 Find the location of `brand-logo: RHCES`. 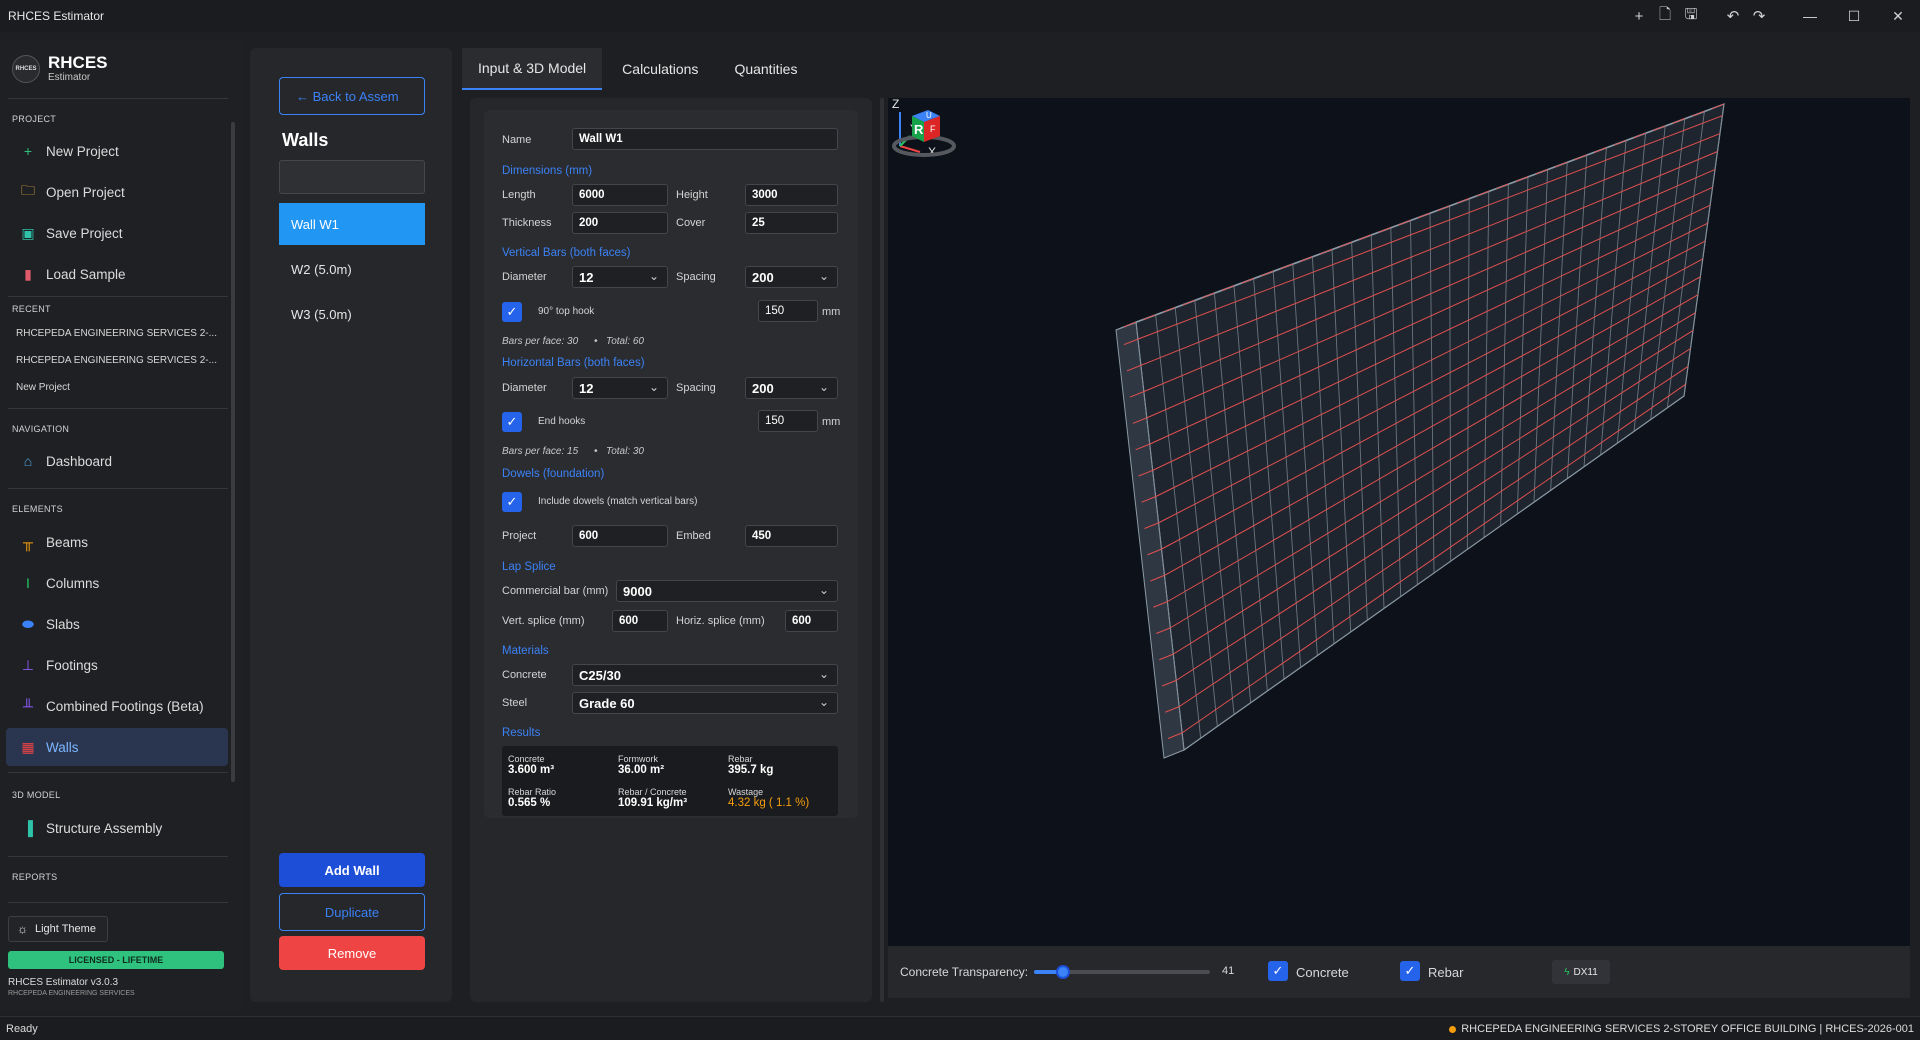

brand-logo: RHCES is located at coordinates (26, 68).